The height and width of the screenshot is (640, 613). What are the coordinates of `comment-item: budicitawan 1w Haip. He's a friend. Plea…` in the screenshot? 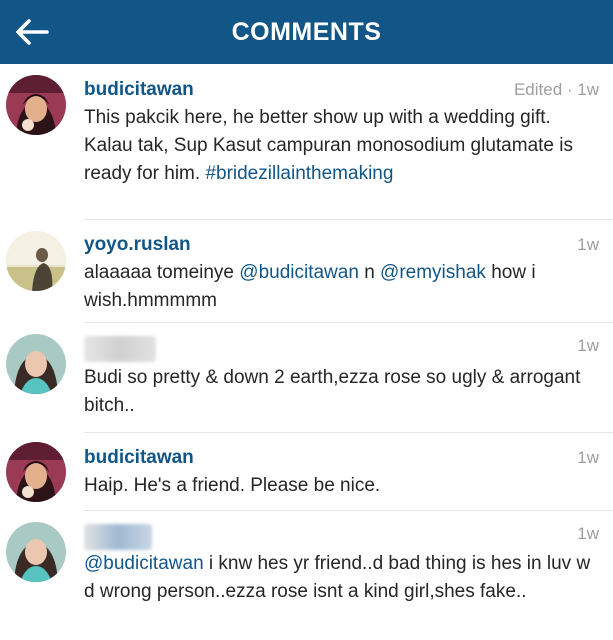 It's located at (306, 471).